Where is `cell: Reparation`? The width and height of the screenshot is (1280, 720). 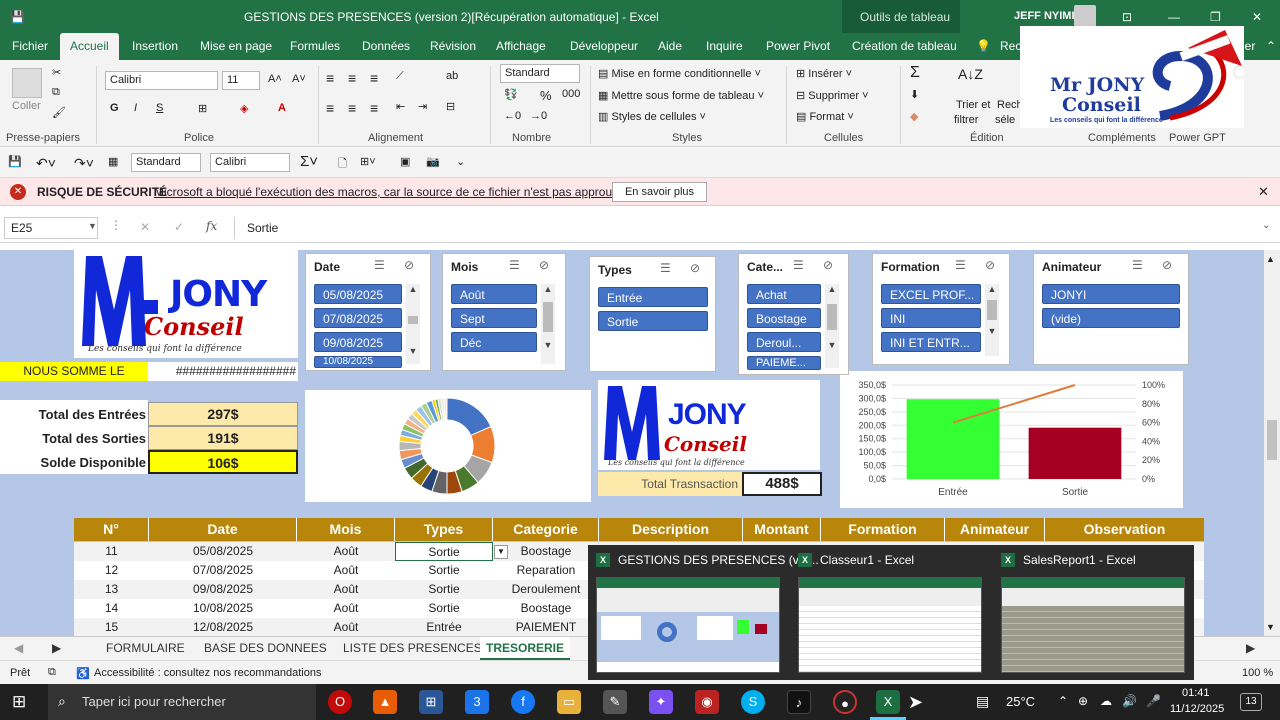 cell: Reparation is located at coordinates (546, 570).